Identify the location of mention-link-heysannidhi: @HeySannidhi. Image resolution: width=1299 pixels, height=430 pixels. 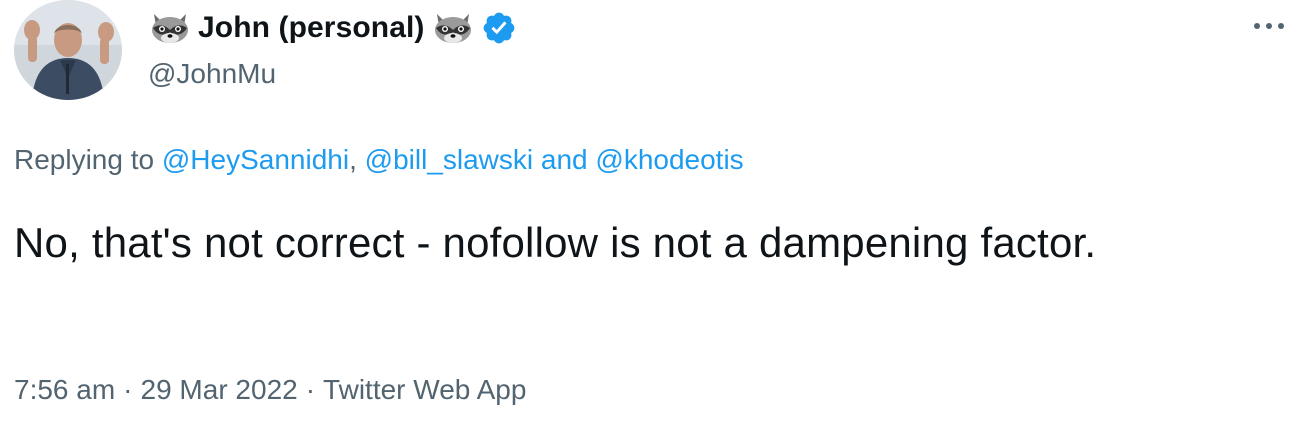
(255, 159).